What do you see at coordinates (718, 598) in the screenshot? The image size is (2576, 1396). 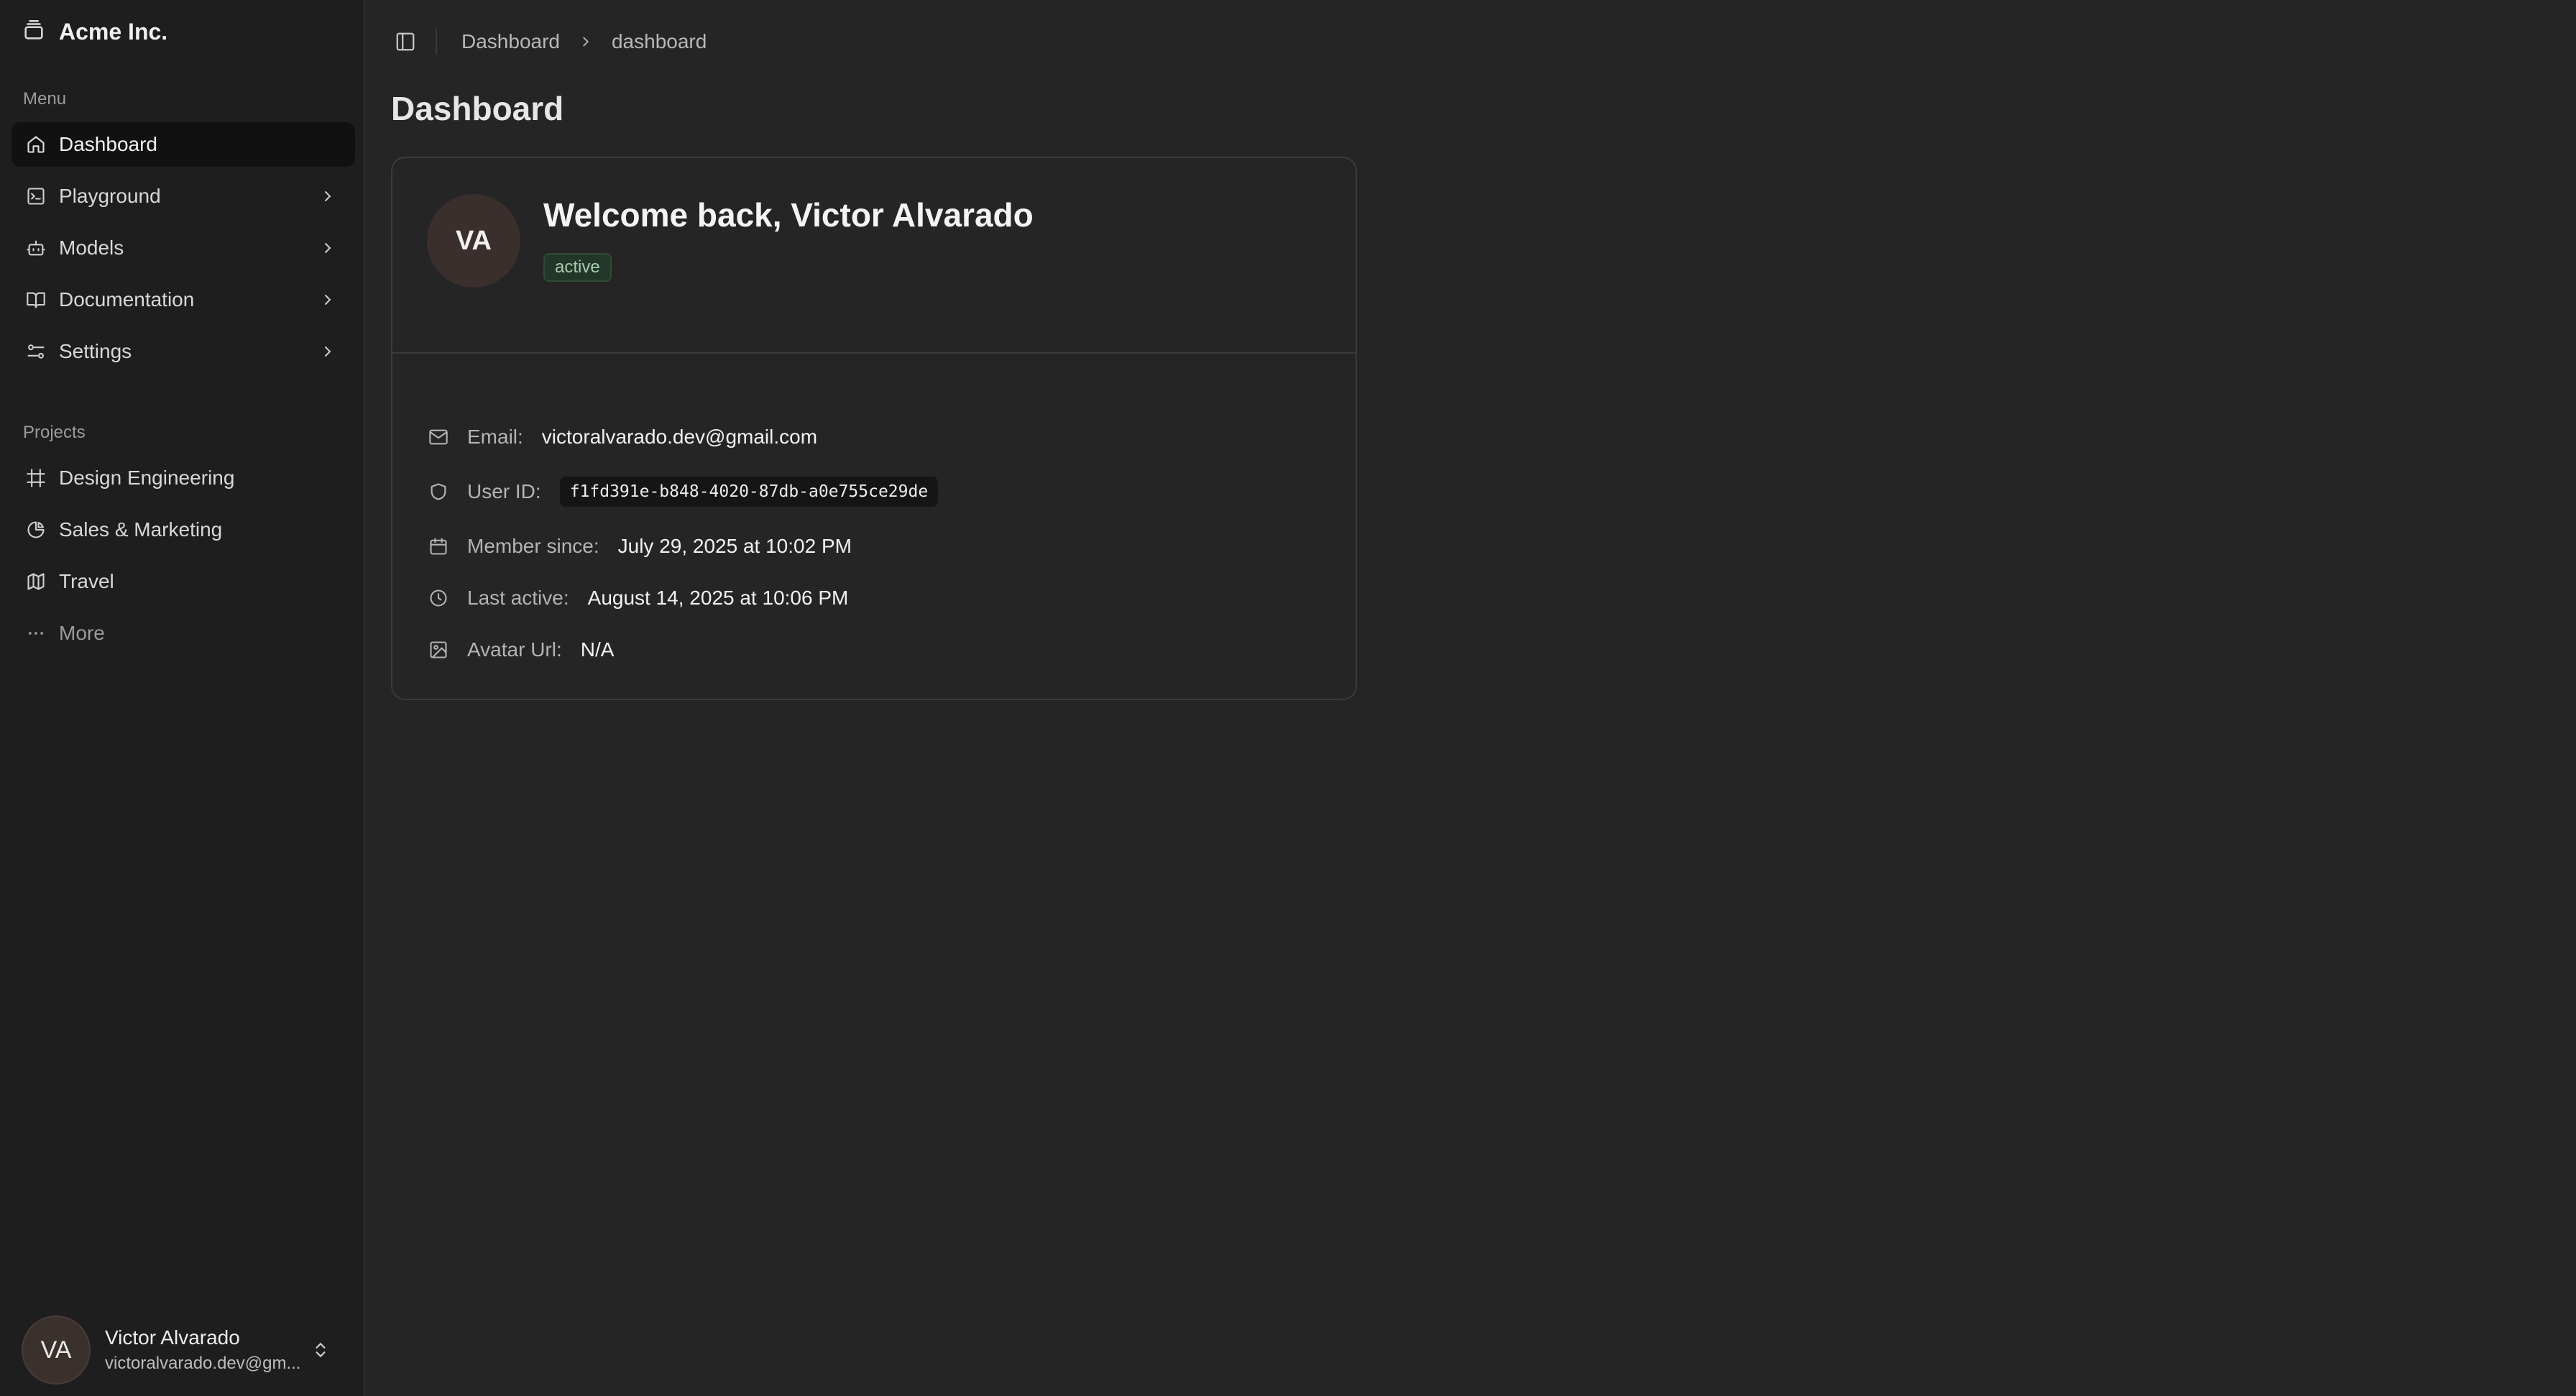 I see `last-active-value: August 14, 2025 at 10:06 PM` at bounding box center [718, 598].